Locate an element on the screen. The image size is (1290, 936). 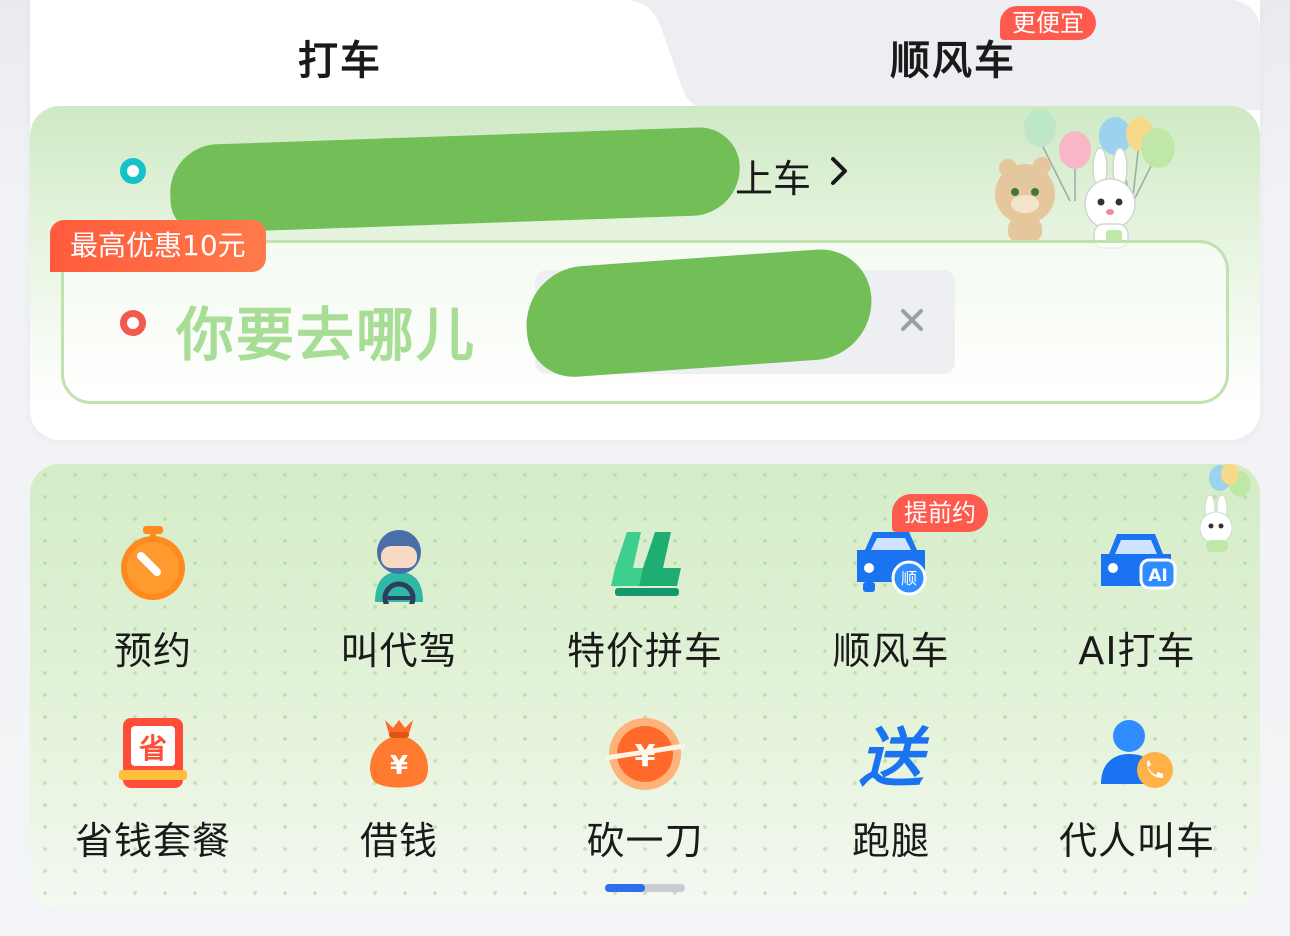
mode-tabs: 打车 顺风车 更便宜 is located at coordinates (645, 55).